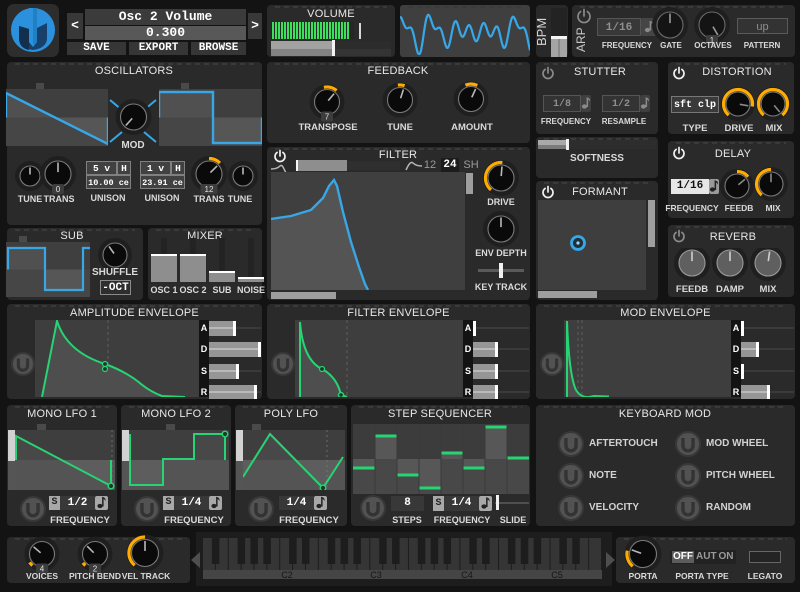 This screenshot has width=800, height=592. I want to click on svg-text: C2, so click(287, 575).